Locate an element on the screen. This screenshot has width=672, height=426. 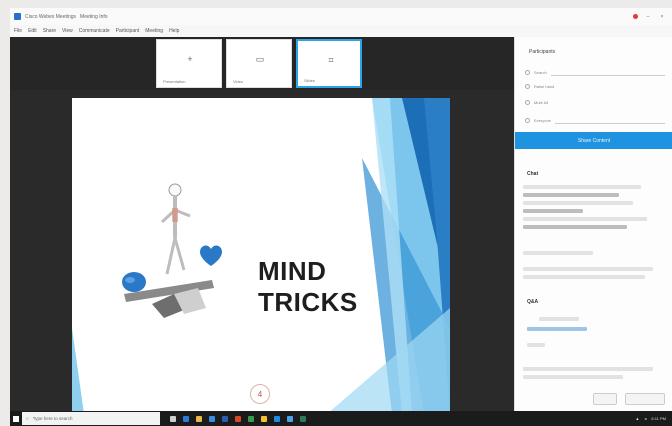
slide-page-number: 4 is located at coordinates (260, 394).